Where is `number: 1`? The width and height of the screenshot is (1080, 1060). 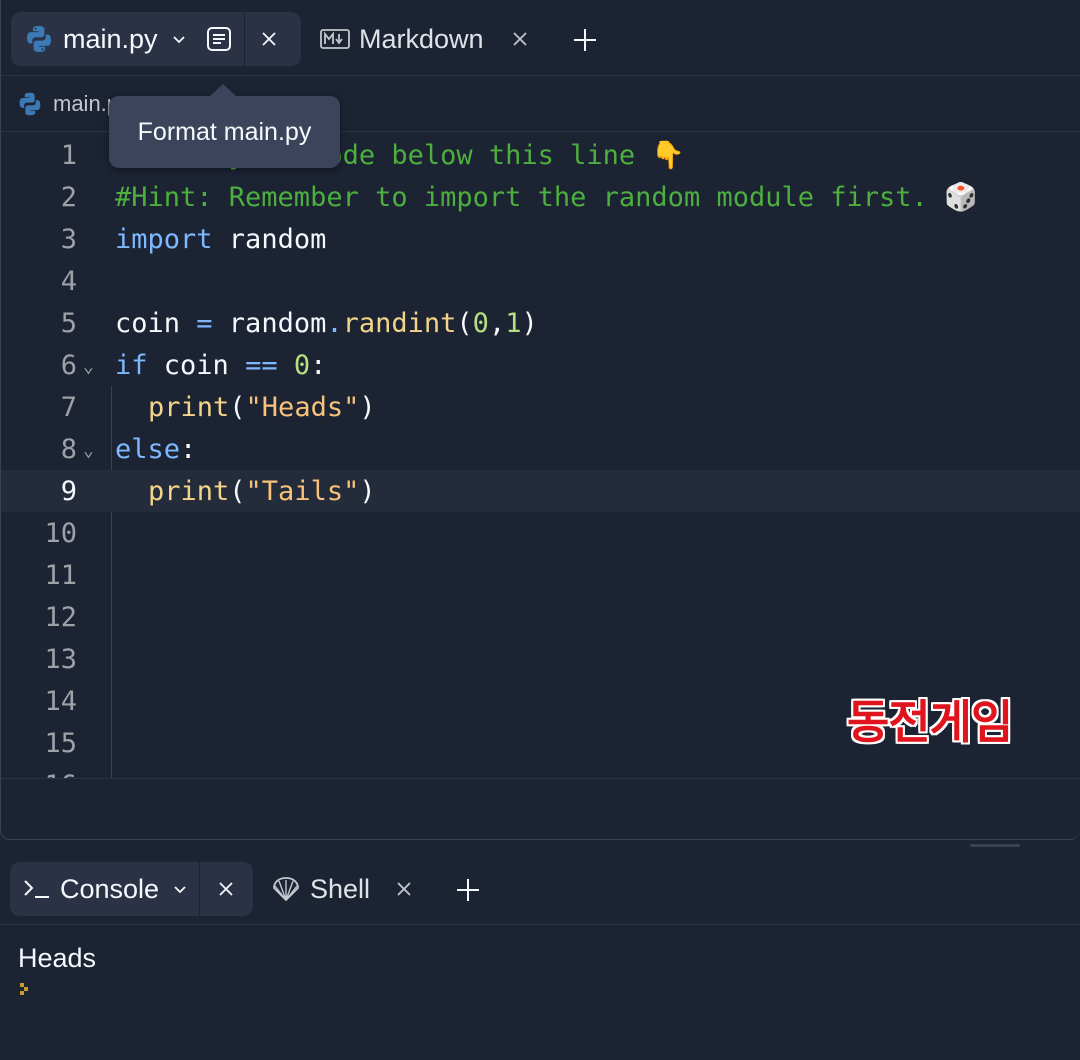 number: 1 is located at coordinates (513, 323).